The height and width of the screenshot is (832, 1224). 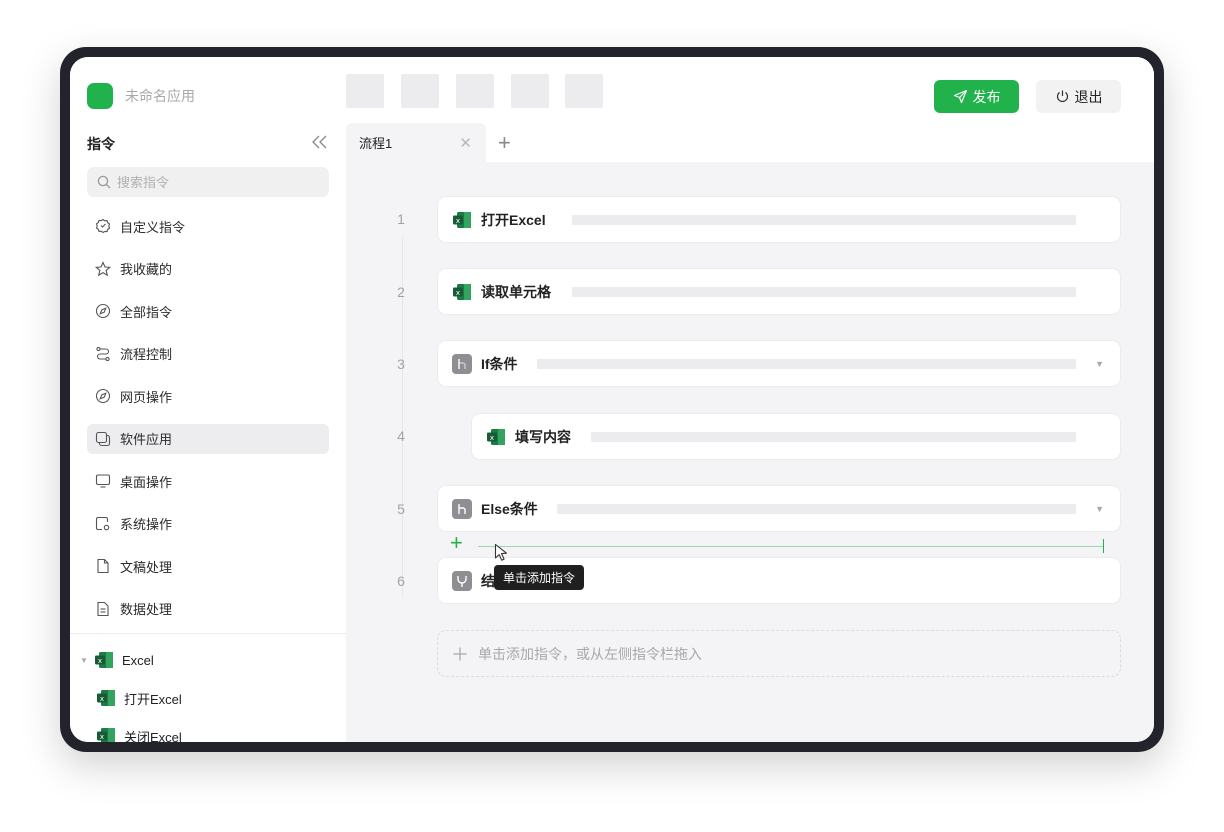 What do you see at coordinates (208, 311) in the screenshot?
I see `sidebar-item-all: 全部指令` at bounding box center [208, 311].